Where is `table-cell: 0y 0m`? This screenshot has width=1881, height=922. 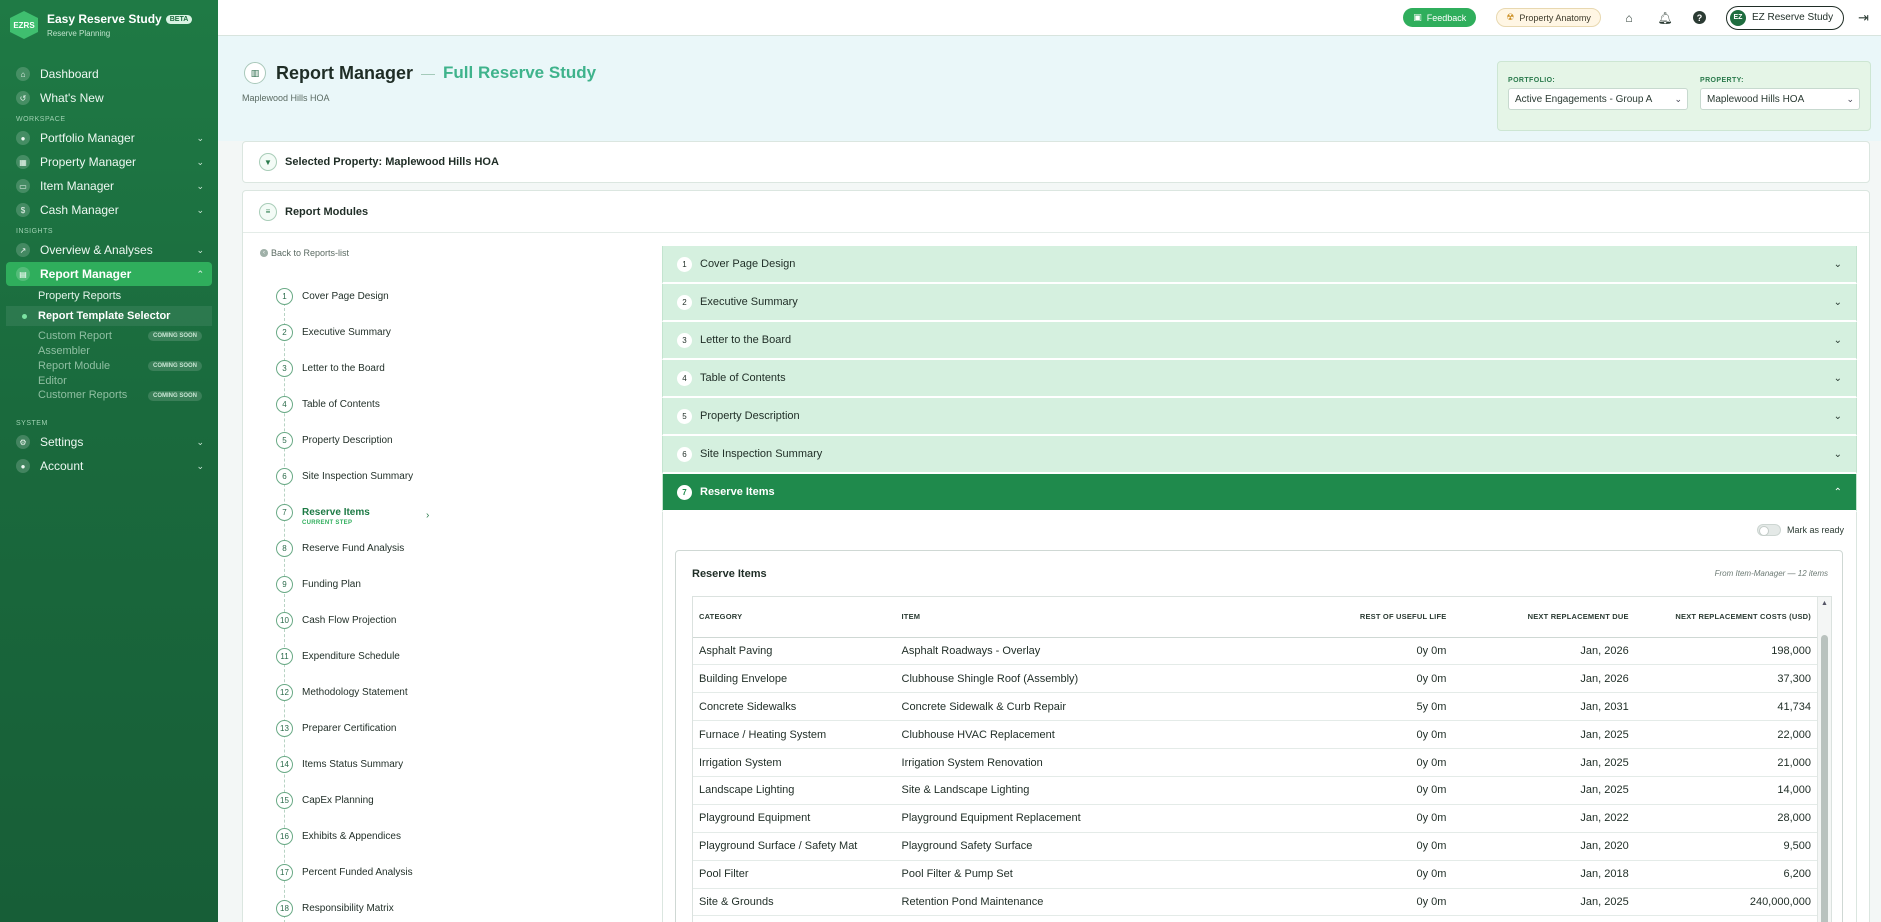 table-cell: 0y 0m is located at coordinates (1376, 735).